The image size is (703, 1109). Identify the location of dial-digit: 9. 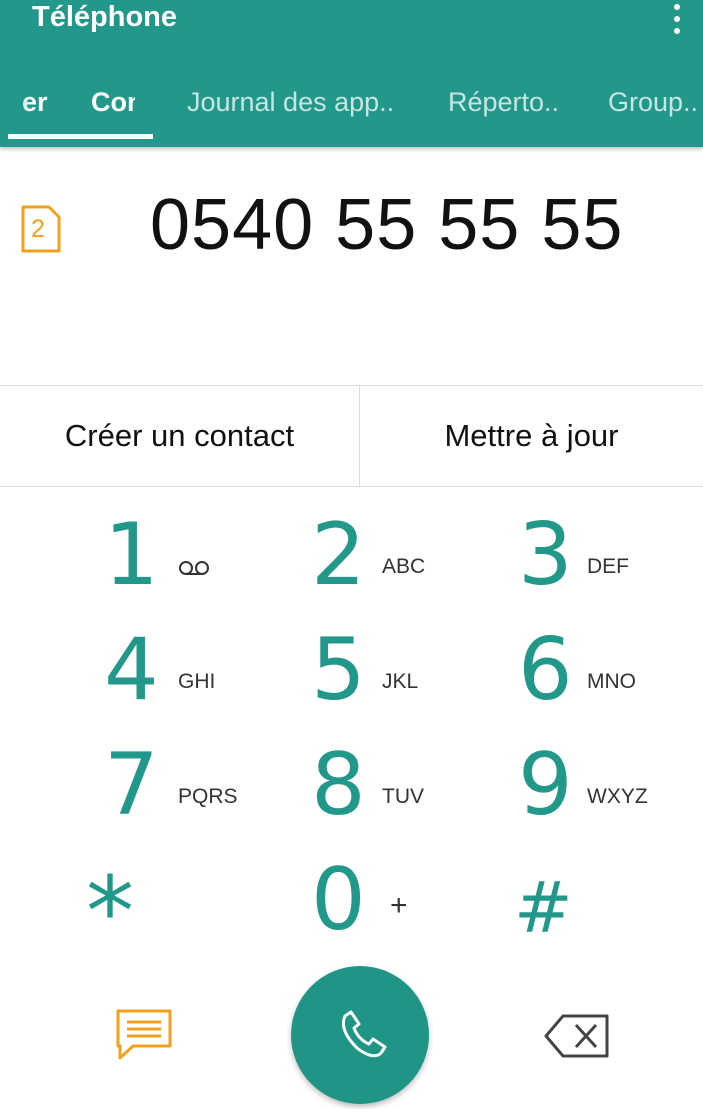
(545, 785).